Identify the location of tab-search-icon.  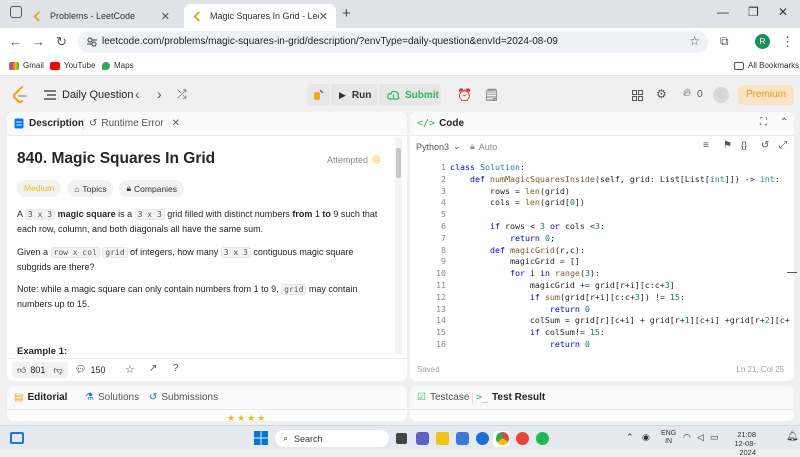
(16, 12).